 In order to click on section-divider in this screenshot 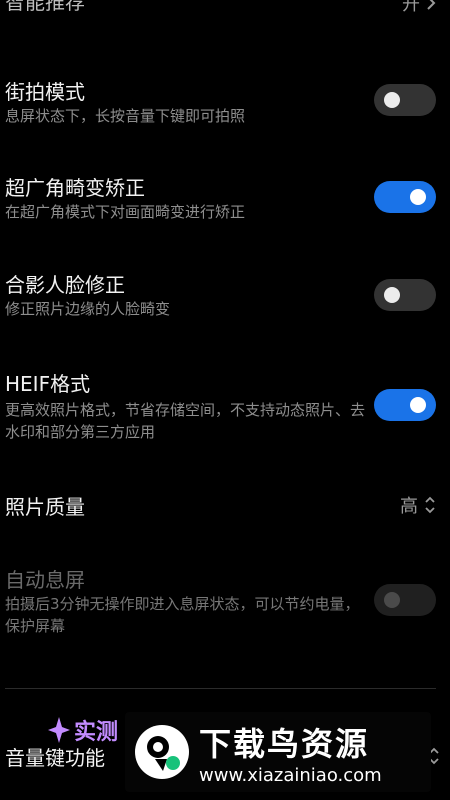, I will do `click(220, 688)`.